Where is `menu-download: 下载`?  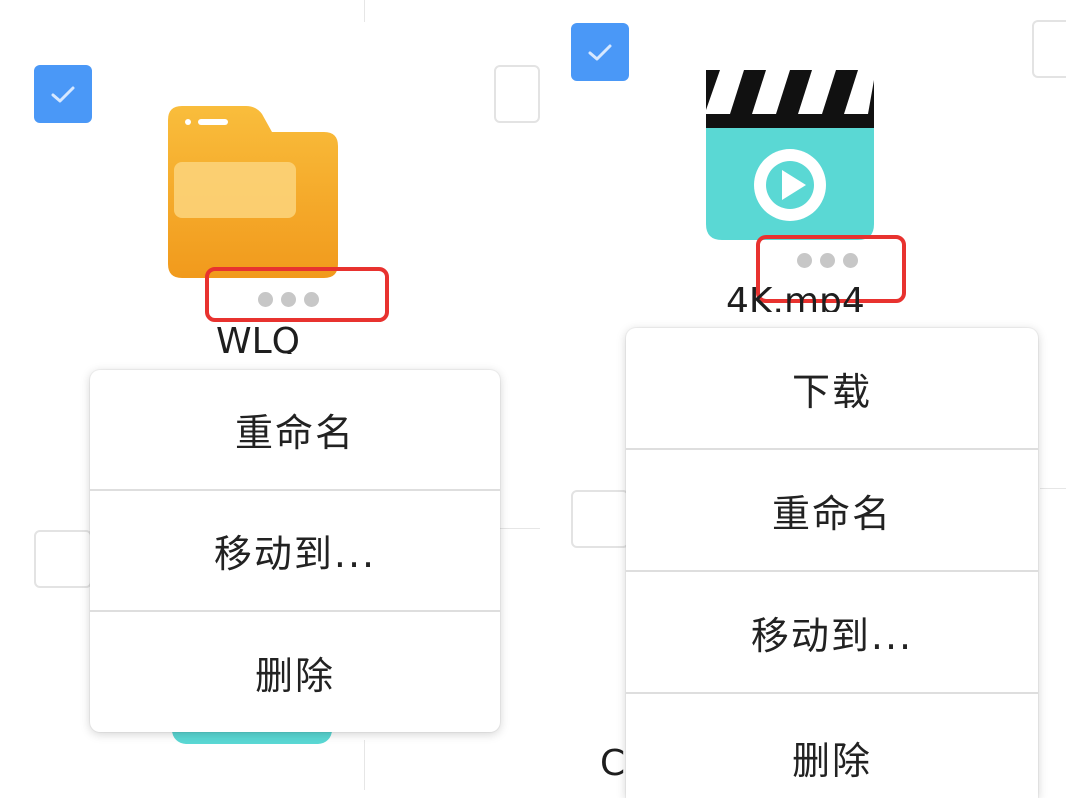 menu-download: 下载 is located at coordinates (832, 389).